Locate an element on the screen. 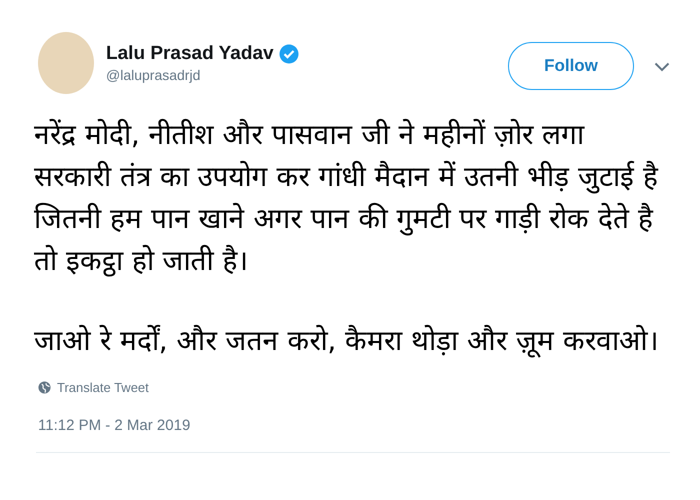 This screenshot has width=700, height=500. chevron-down-icon is located at coordinates (662, 67).